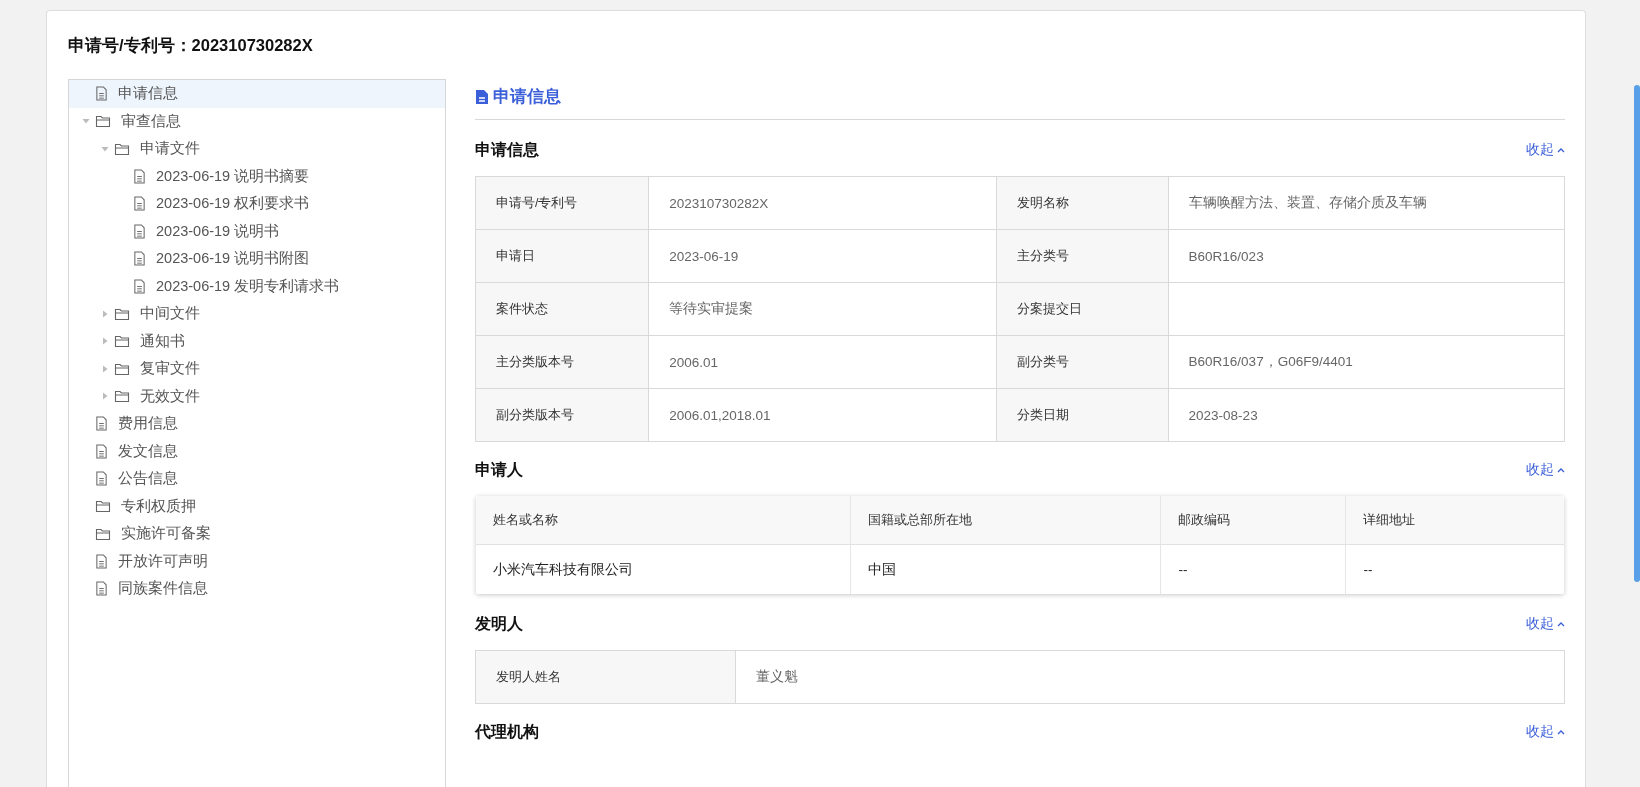 The height and width of the screenshot is (787, 1640). I want to click on field-value: 202310730282X, so click(823, 203).